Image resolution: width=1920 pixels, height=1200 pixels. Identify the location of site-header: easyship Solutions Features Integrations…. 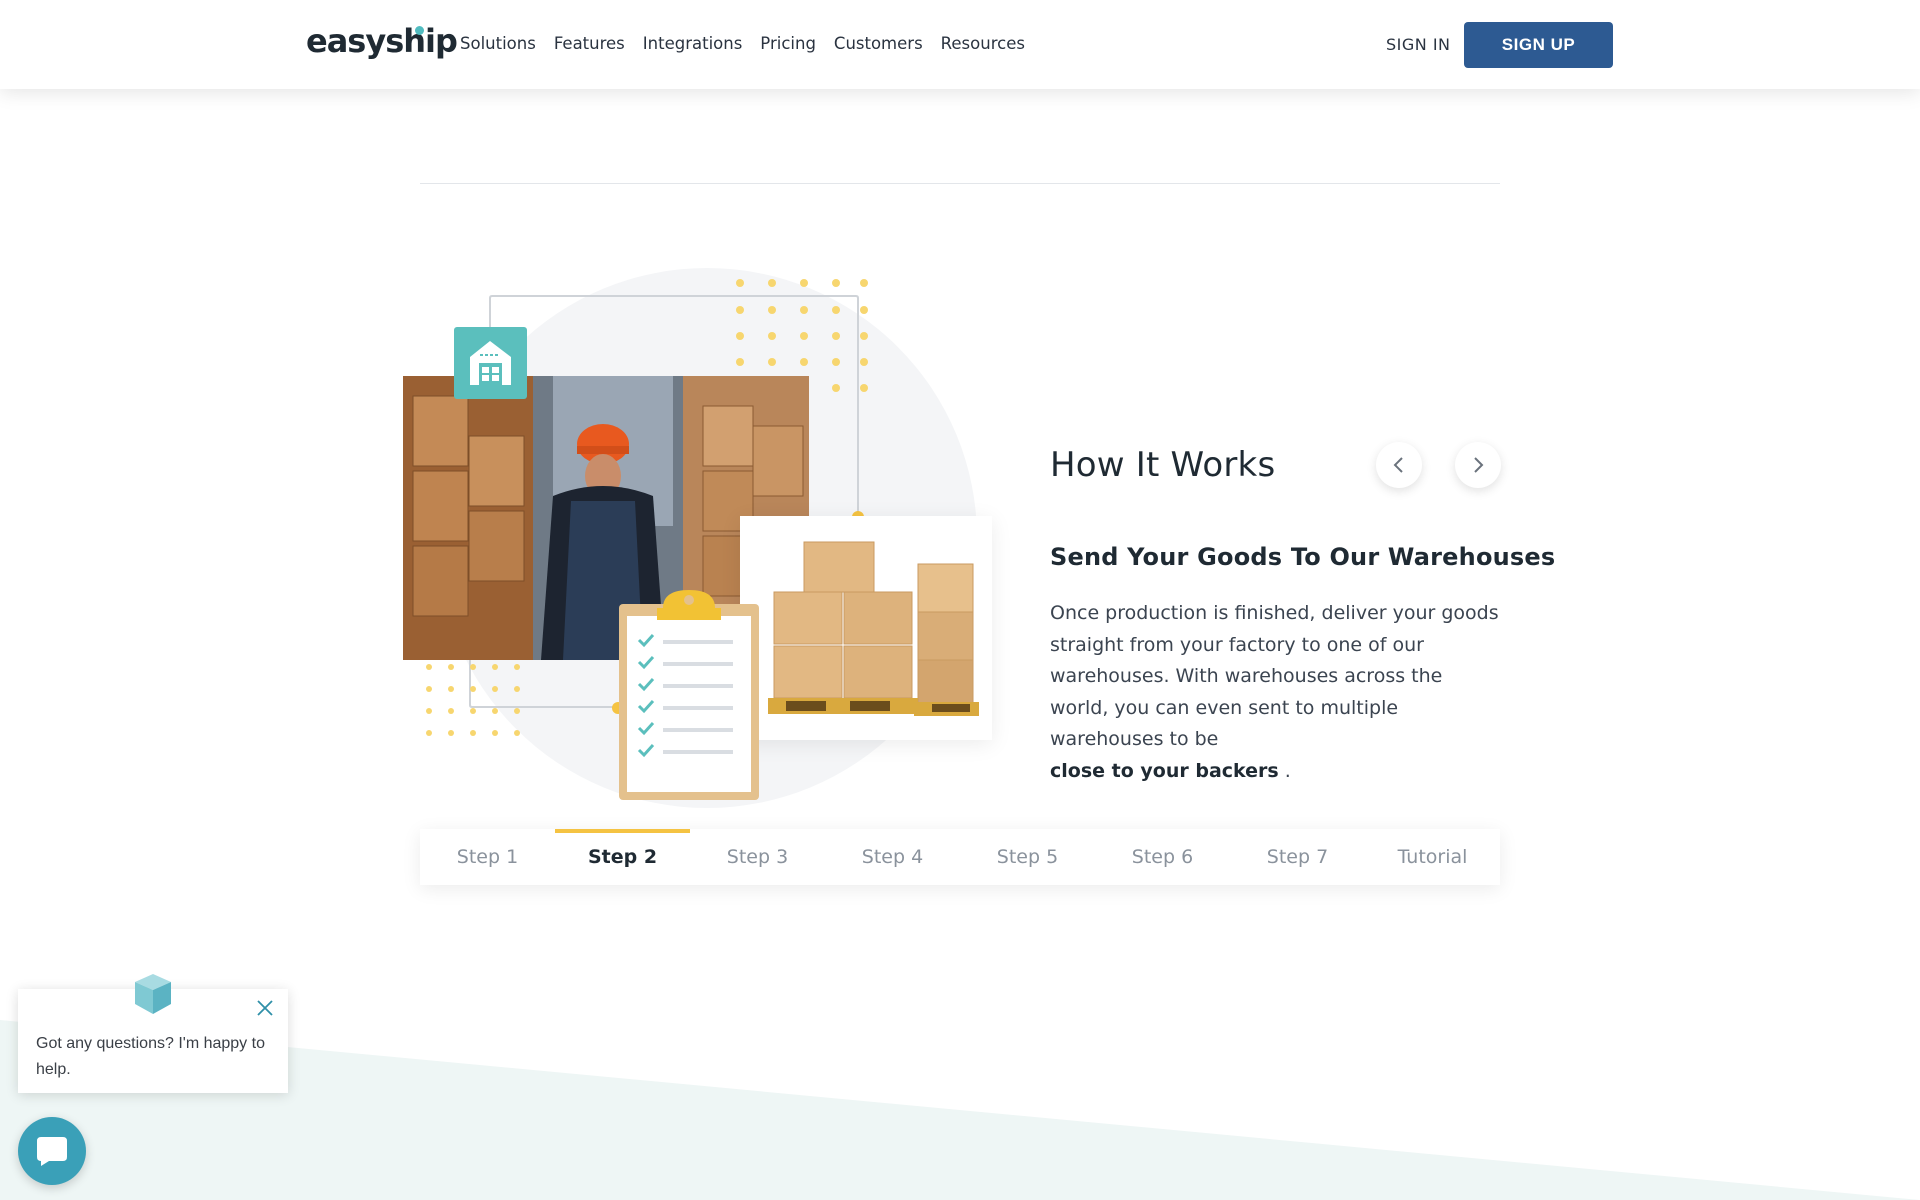
(960, 44).